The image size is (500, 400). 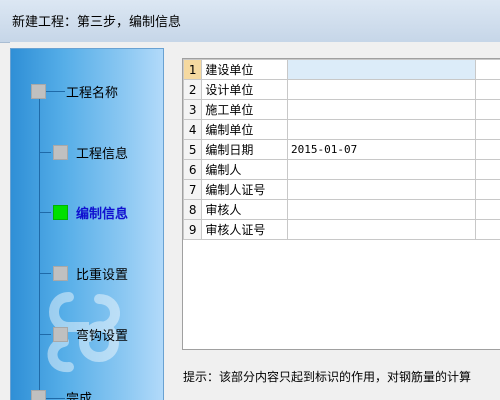 I want to click on step-compile-info: 编制信息, so click(x=90, y=212).